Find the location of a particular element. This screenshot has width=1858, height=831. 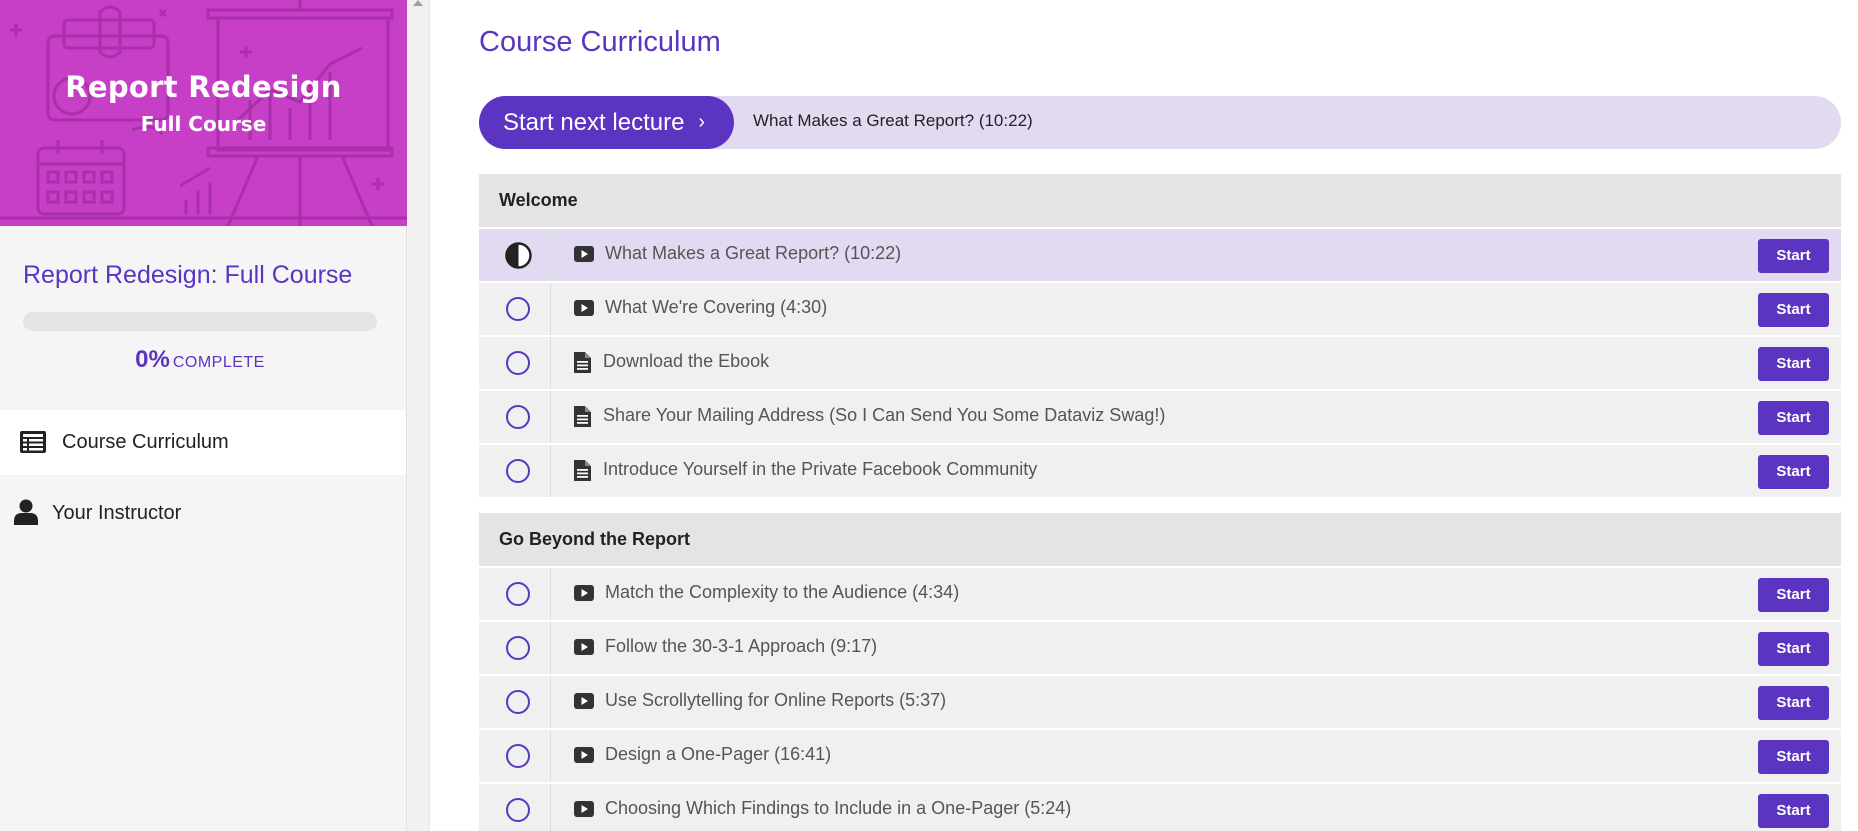

scroll-up-arrow-icon is located at coordinates (418, 3).